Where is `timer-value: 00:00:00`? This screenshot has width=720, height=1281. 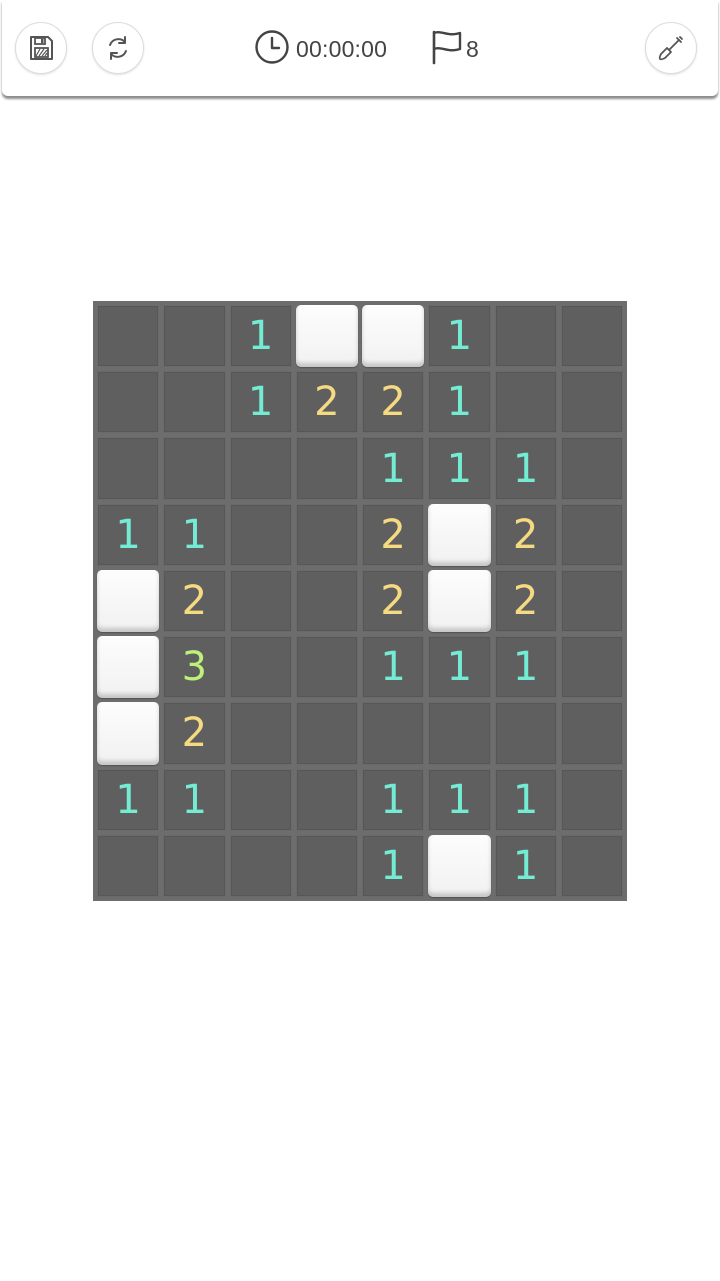
timer-value: 00:00:00 is located at coordinates (342, 48).